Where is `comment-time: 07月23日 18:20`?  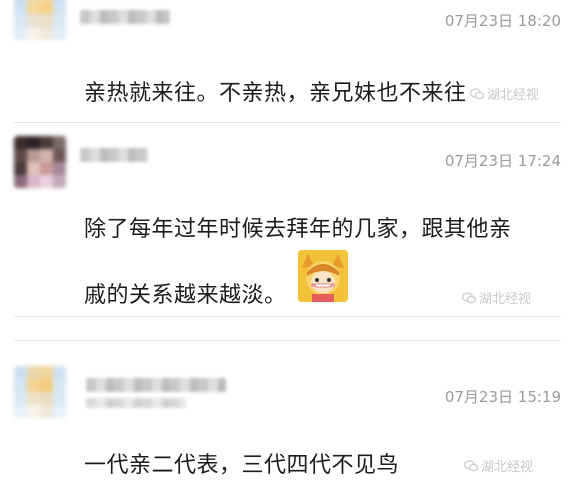
comment-time: 07月23日 18:20 is located at coordinates (502, 21).